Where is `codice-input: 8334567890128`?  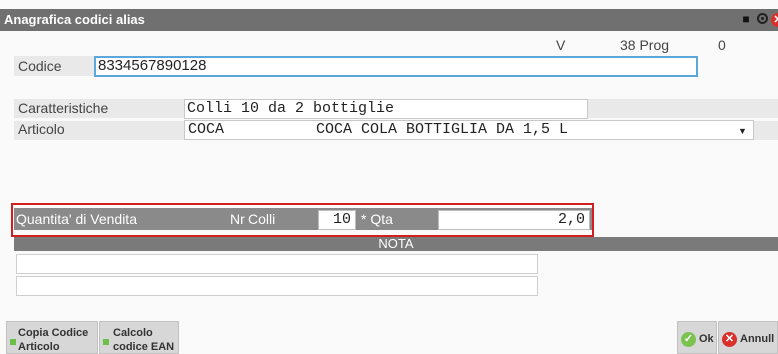
codice-input: 8334567890128 is located at coordinates (396, 66).